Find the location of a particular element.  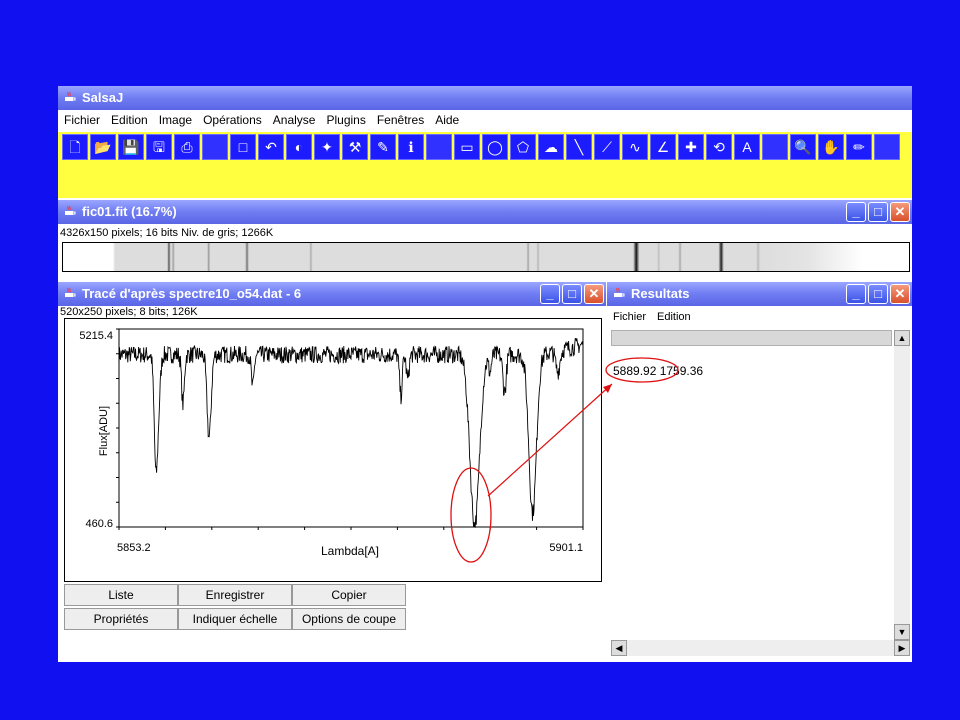

annotation-overlay is located at coordinates (564, 460).